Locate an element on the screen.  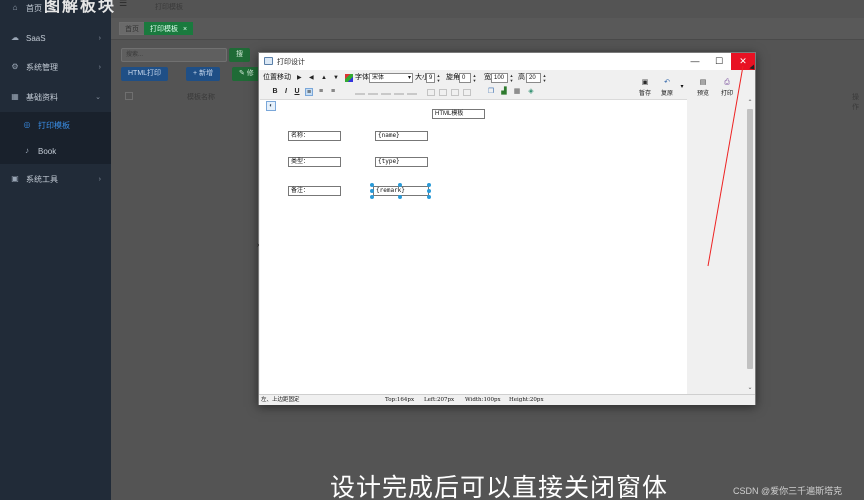
html-print-button: HTML打印 is located at coordinates (145, 74).